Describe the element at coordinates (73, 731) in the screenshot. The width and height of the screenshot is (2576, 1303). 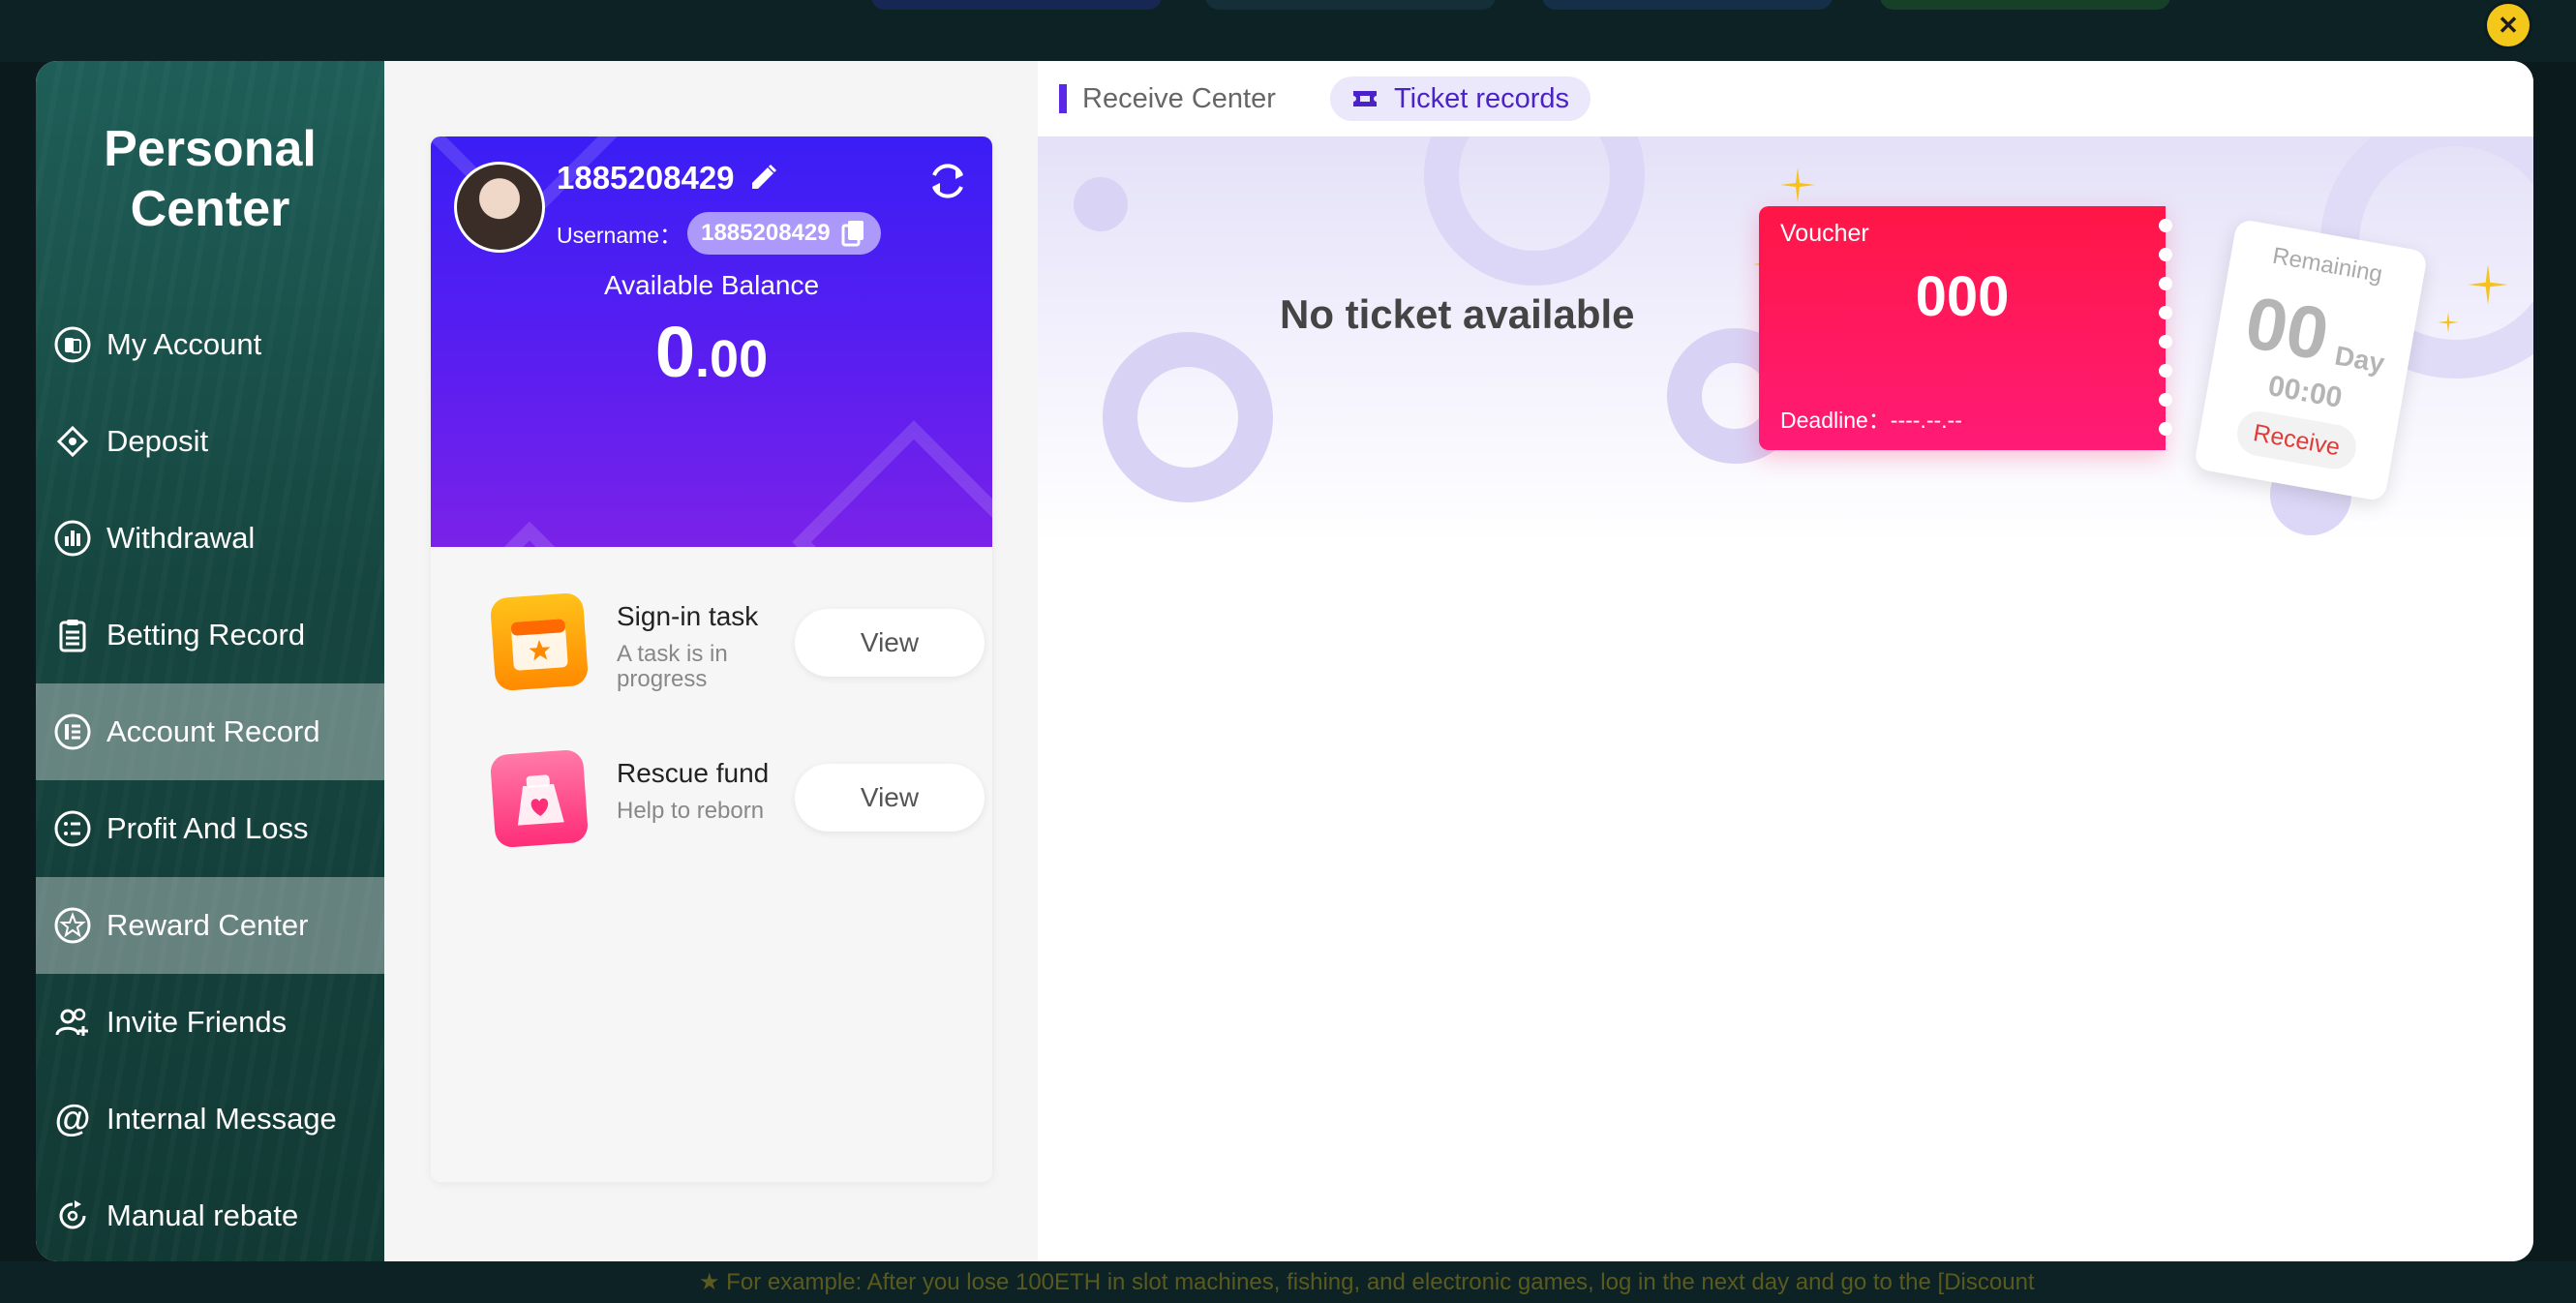
I see `ledger-icon` at that location.